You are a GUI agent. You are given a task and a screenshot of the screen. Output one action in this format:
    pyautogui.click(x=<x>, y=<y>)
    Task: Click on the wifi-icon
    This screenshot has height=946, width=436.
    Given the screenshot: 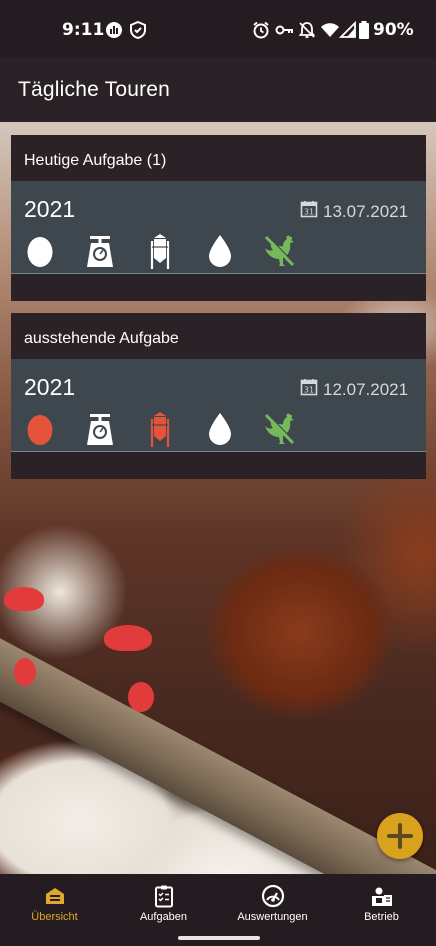 What is the action you would take?
    pyautogui.click(x=330, y=30)
    